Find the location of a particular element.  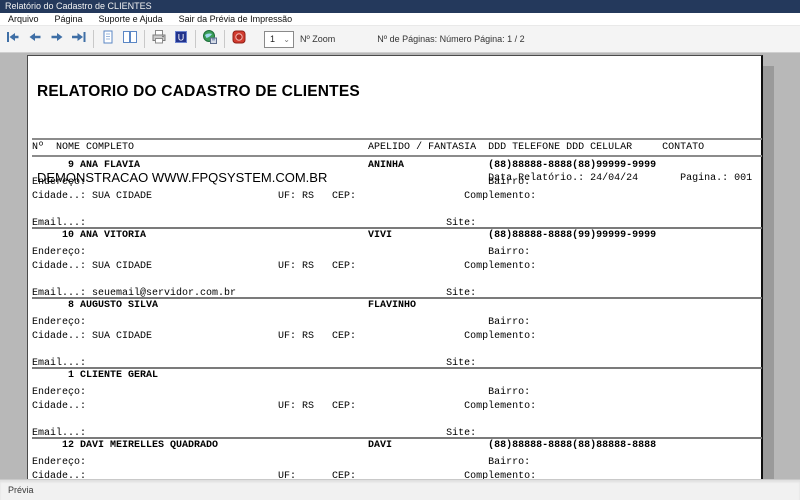

menu-item-0: Arquivo is located at coordinates (23, 19).